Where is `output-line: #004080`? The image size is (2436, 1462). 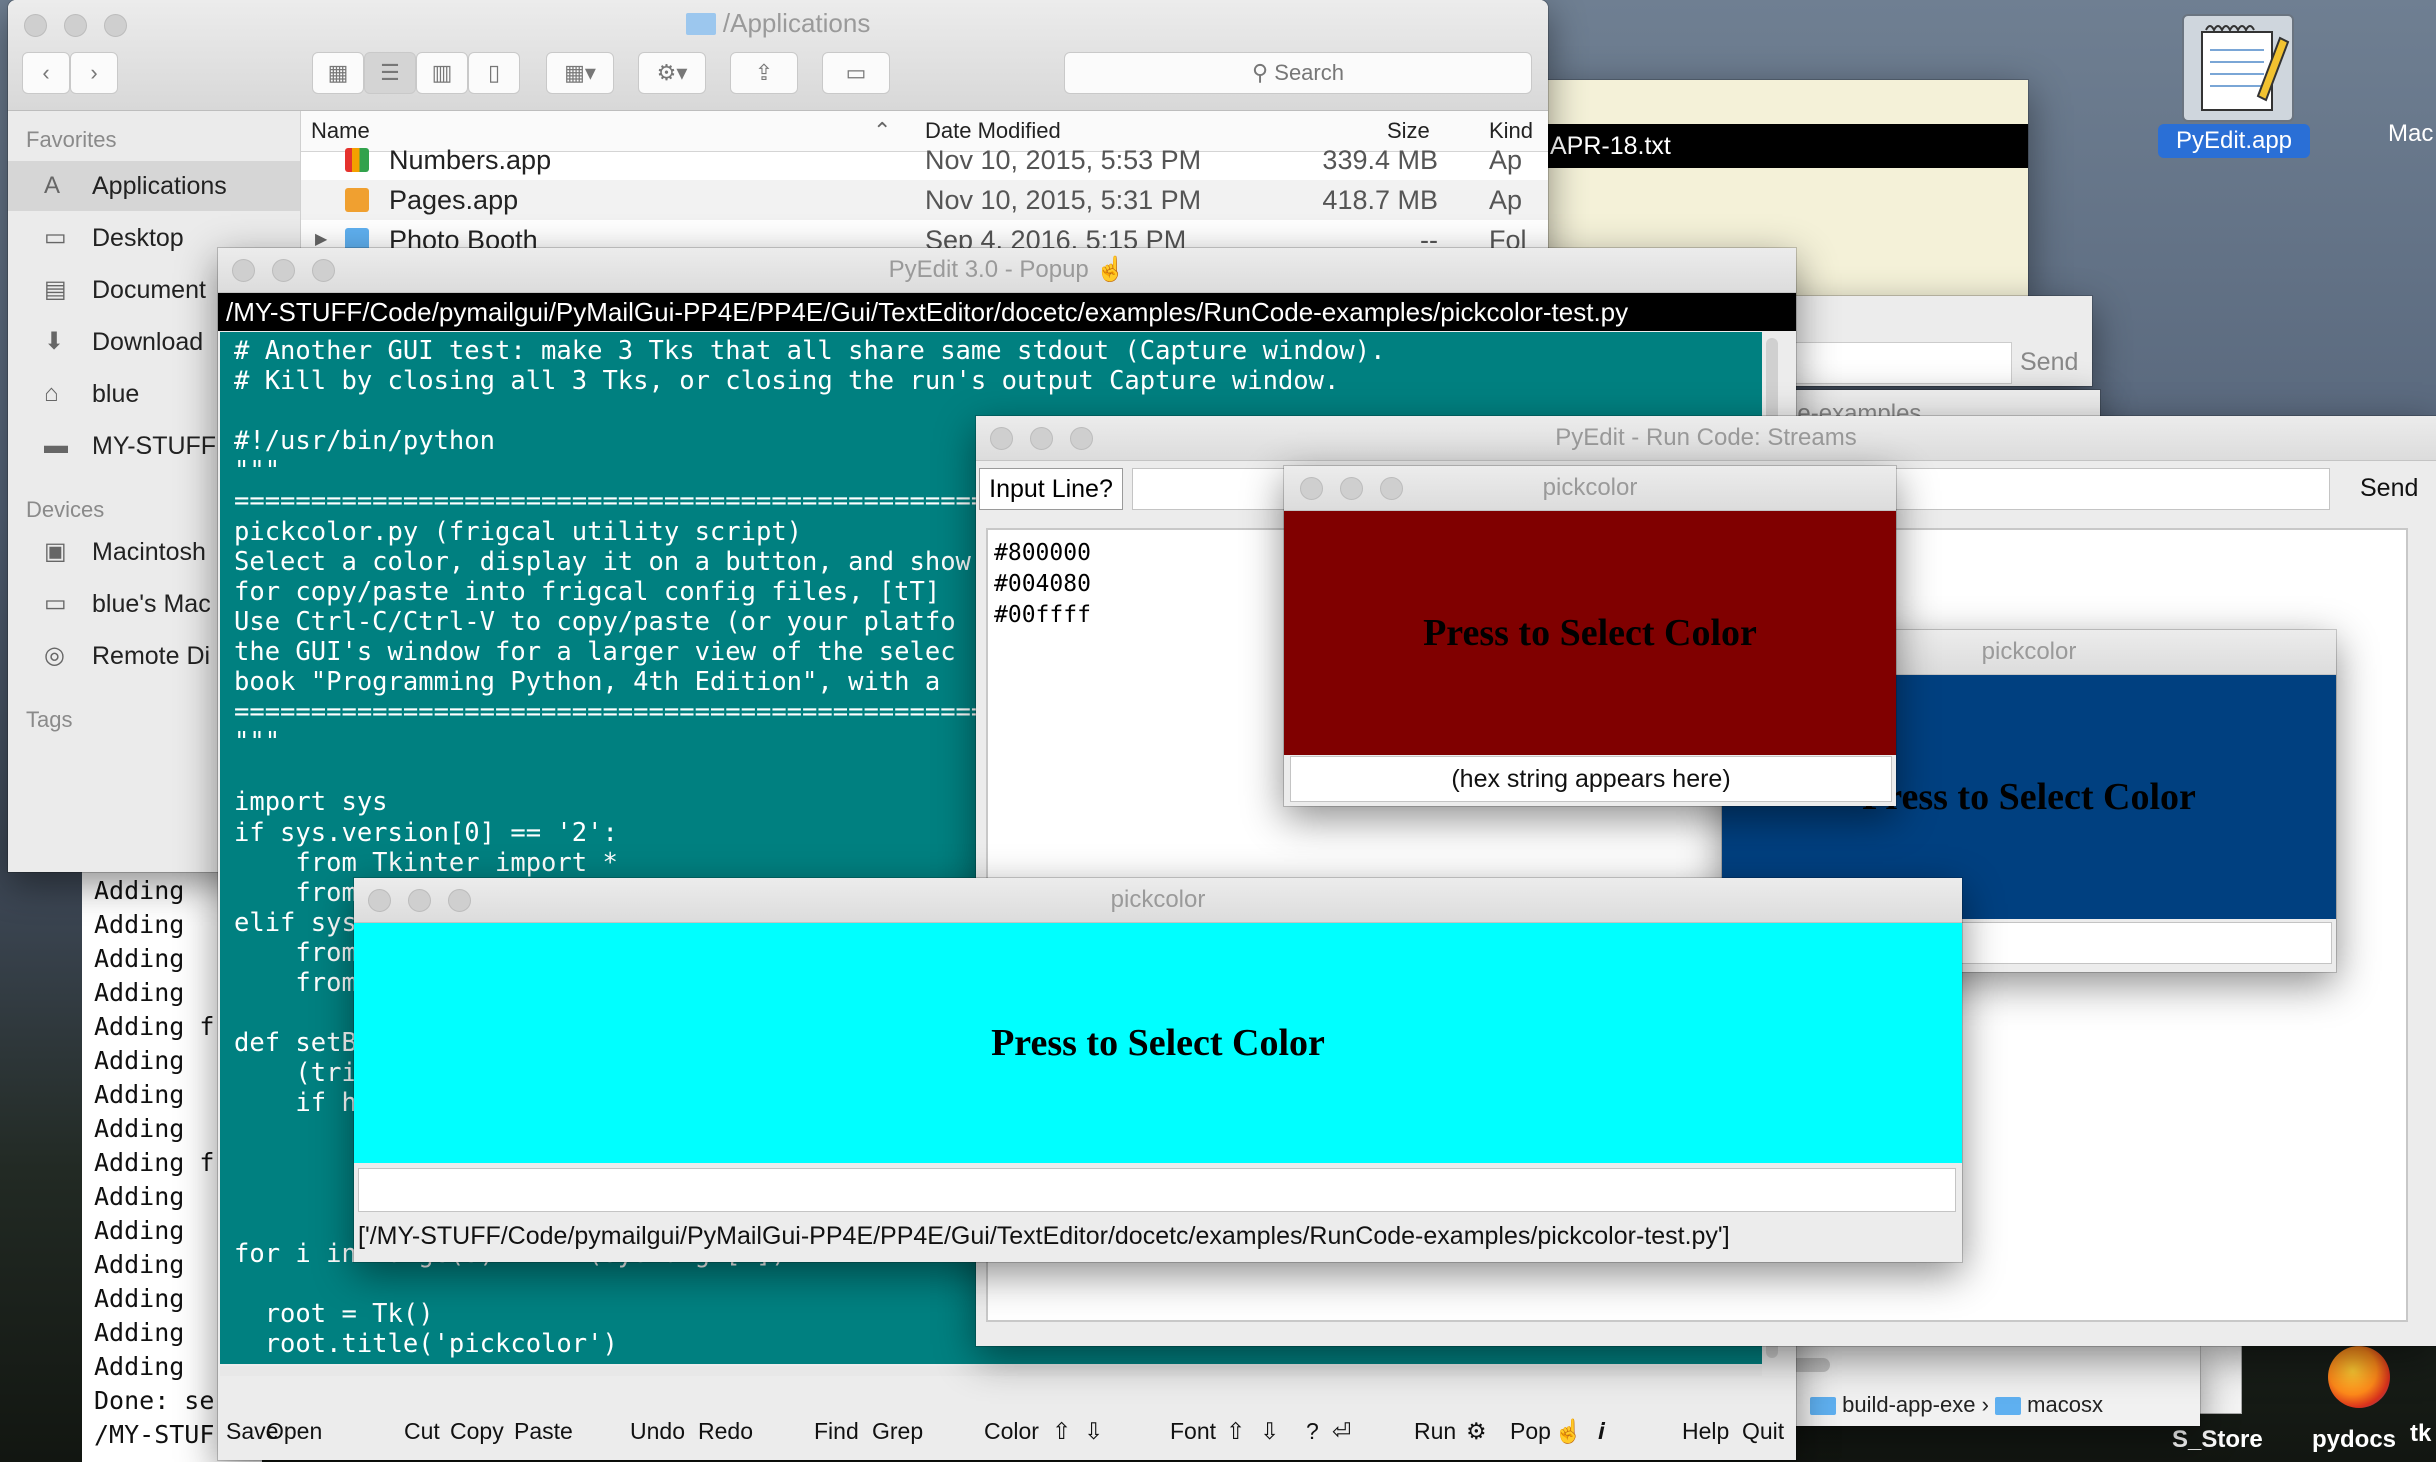 output-line: #004080 is located at coordinates (1042, 584).